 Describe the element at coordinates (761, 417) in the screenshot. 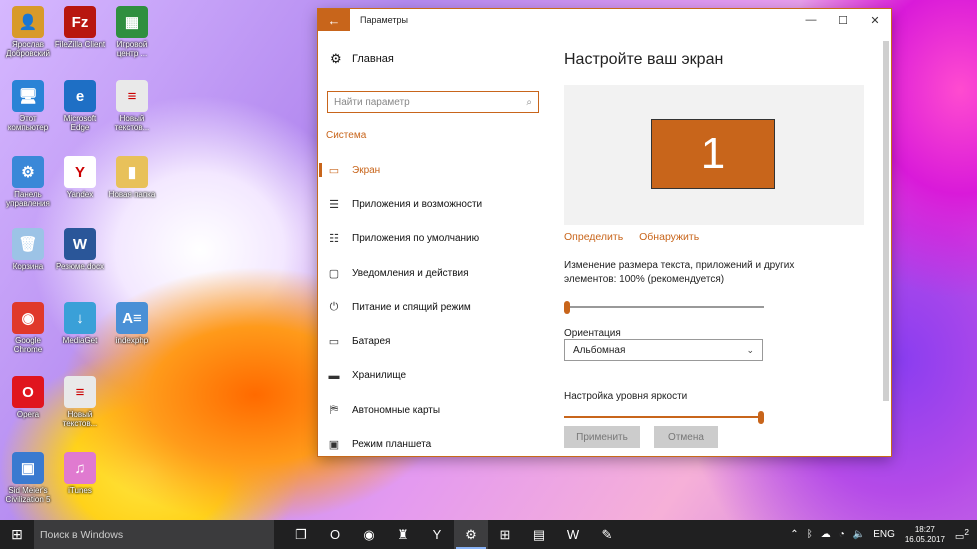

I see `brightness-slider-thumb` at that location.